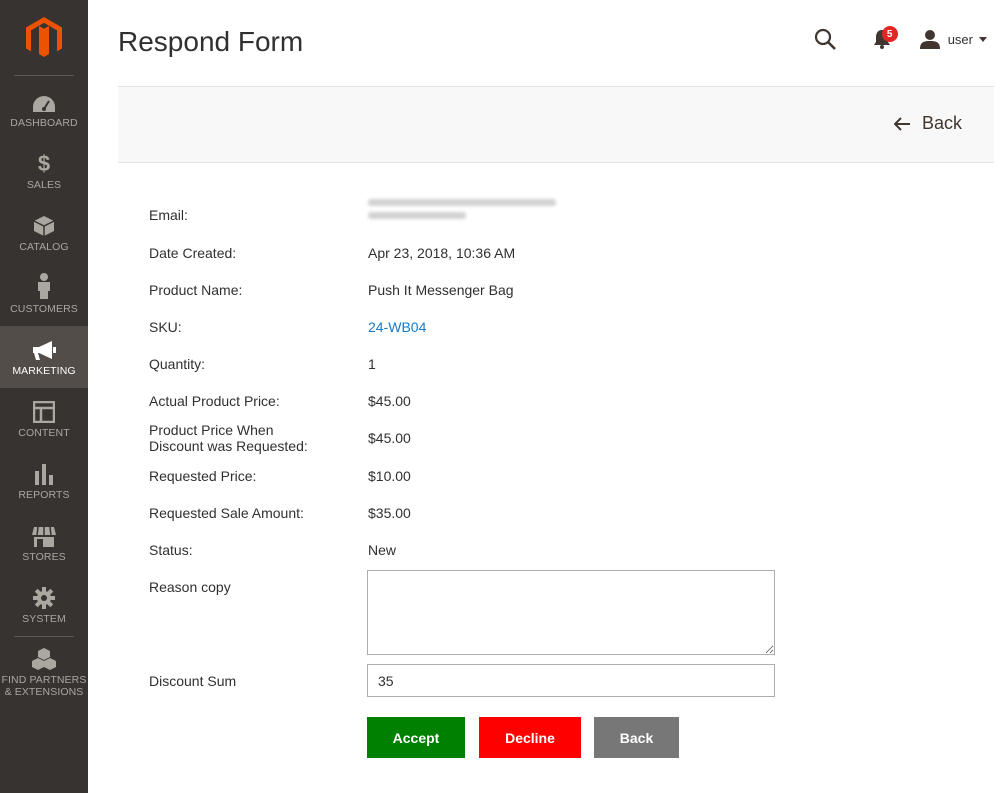 This screenshot has height=793, width=1007. I want to click on requested-price-value: $10.00, so click(389, 476).